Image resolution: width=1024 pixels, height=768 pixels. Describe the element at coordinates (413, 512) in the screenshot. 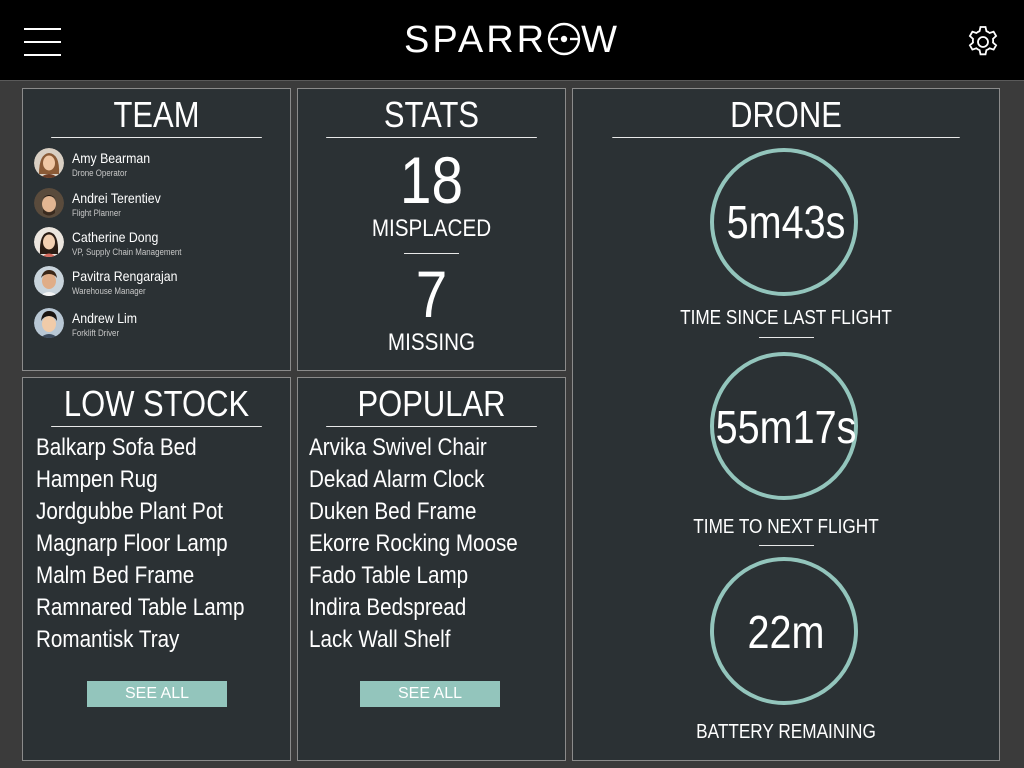

I see `list-item: Duken Bed Frame` at that location.